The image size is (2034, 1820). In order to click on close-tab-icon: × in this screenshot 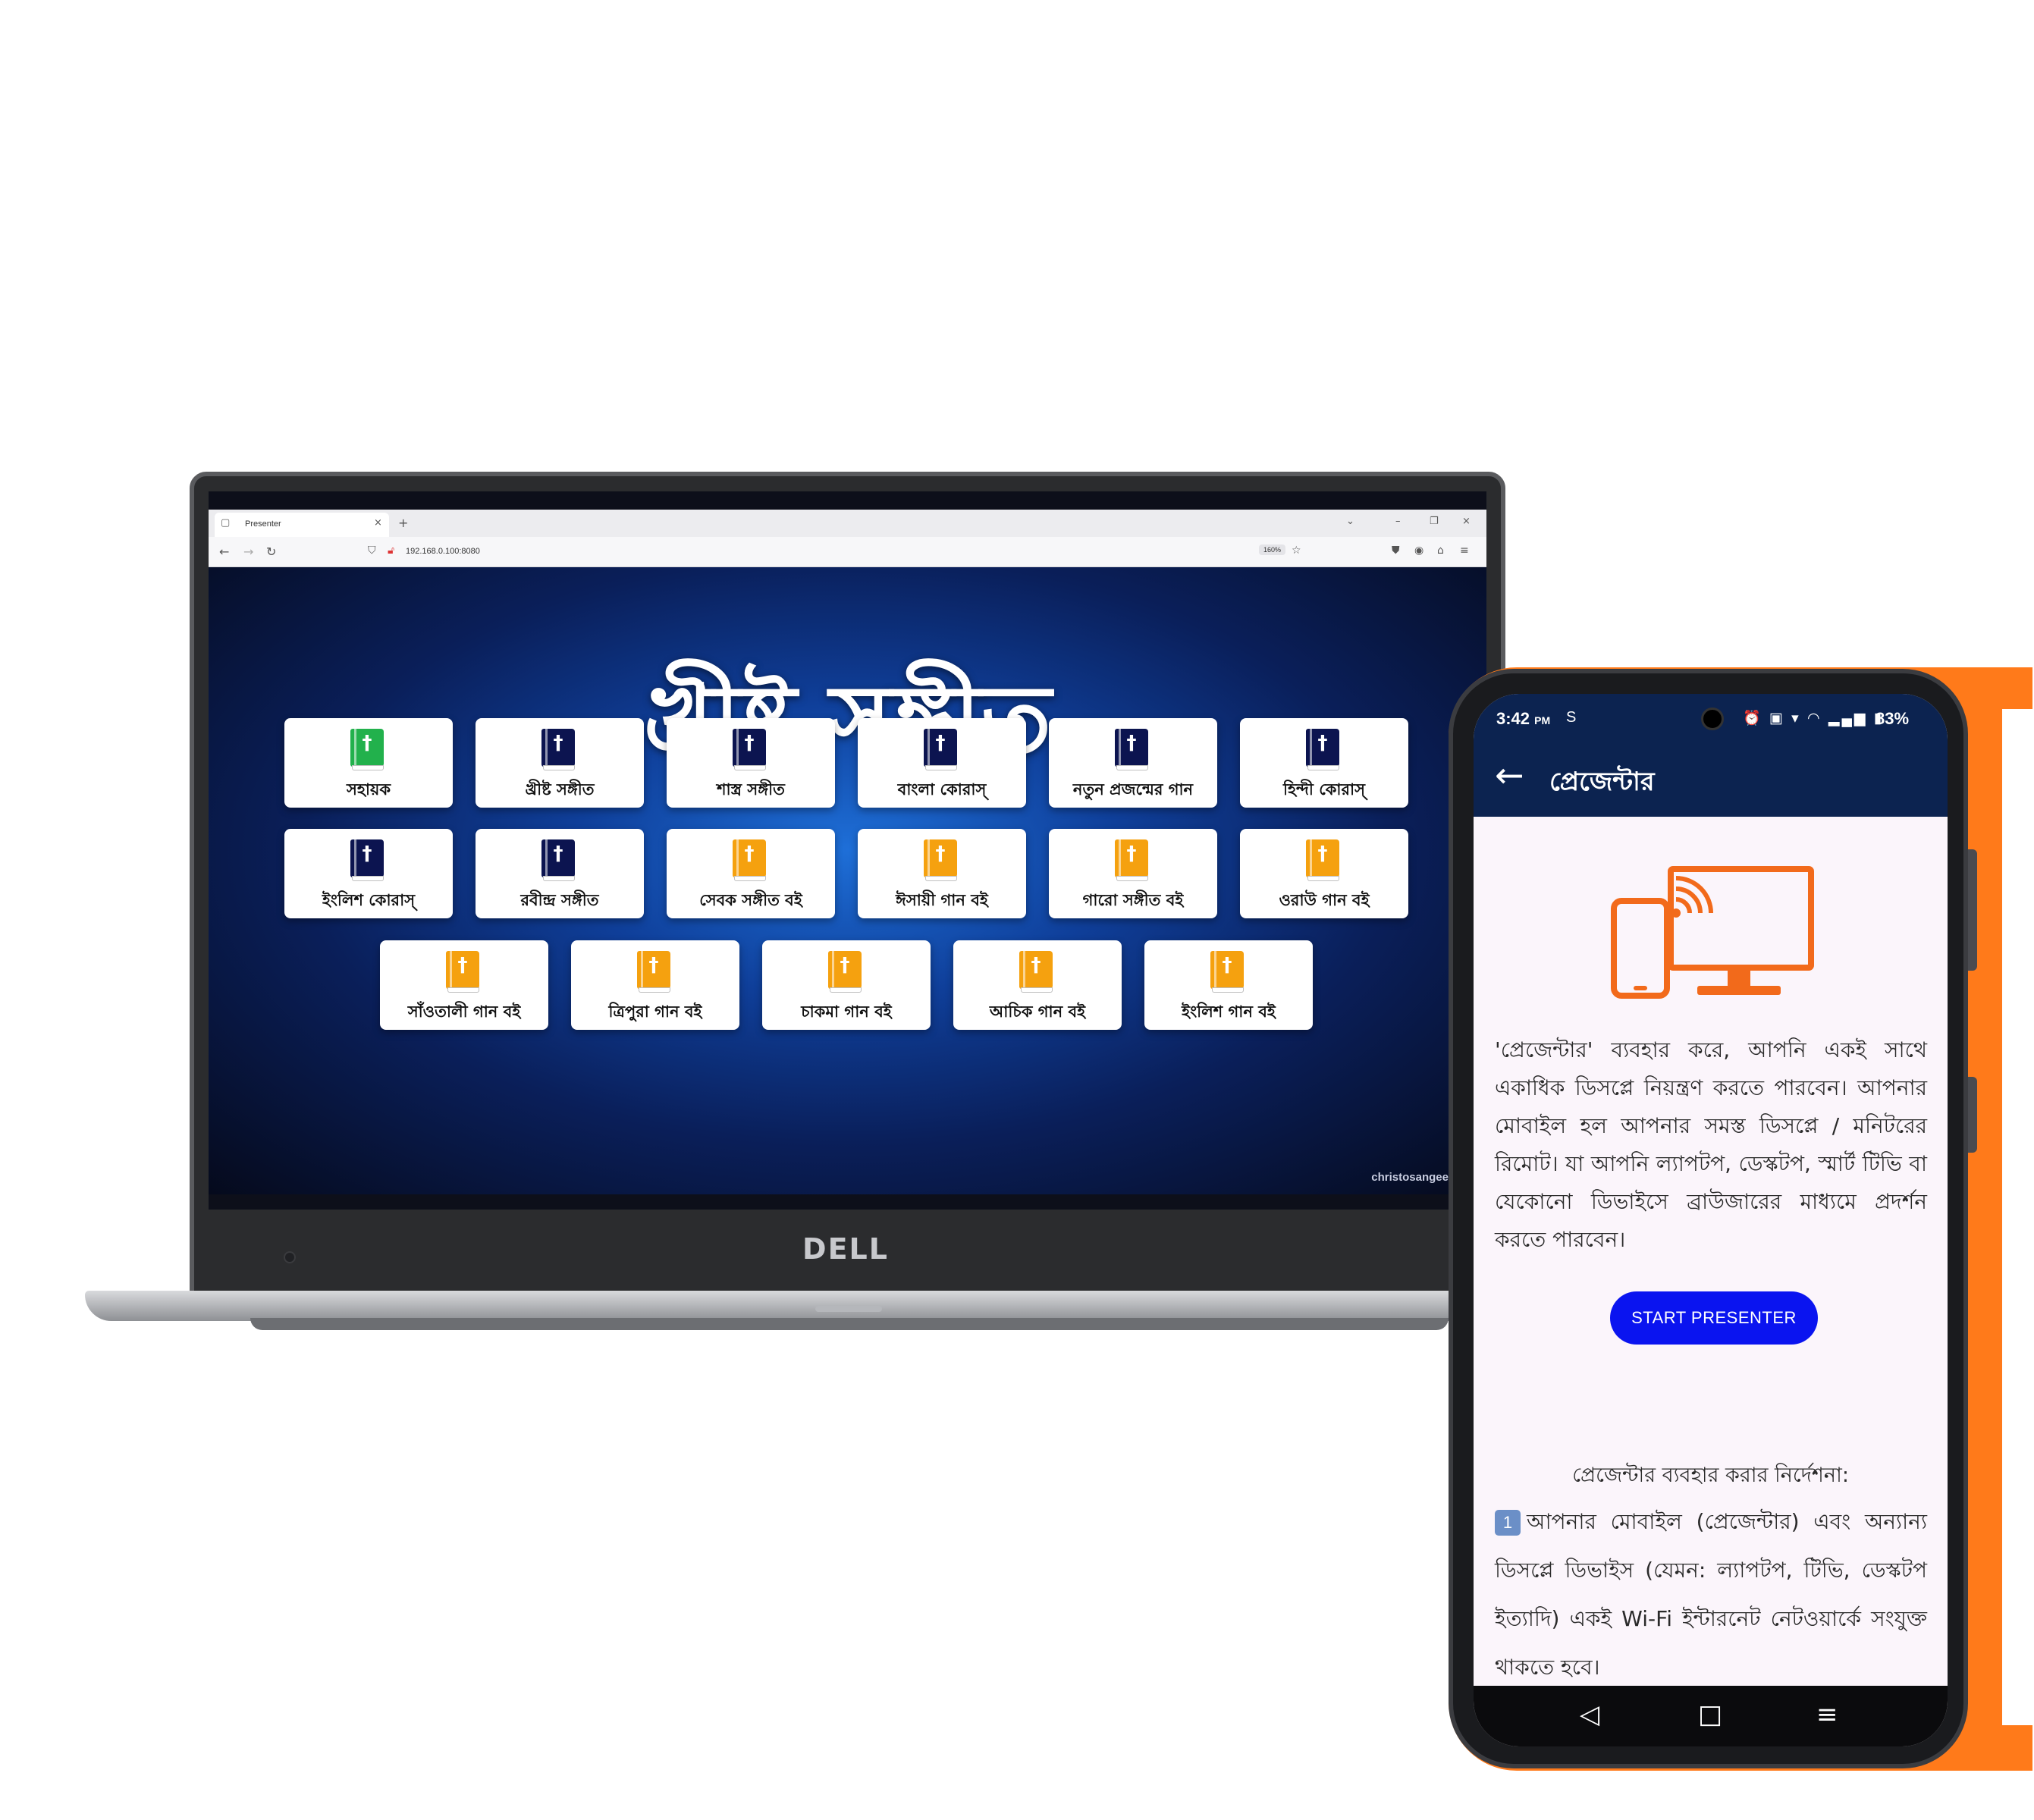, I will do `click(378, 523)`.